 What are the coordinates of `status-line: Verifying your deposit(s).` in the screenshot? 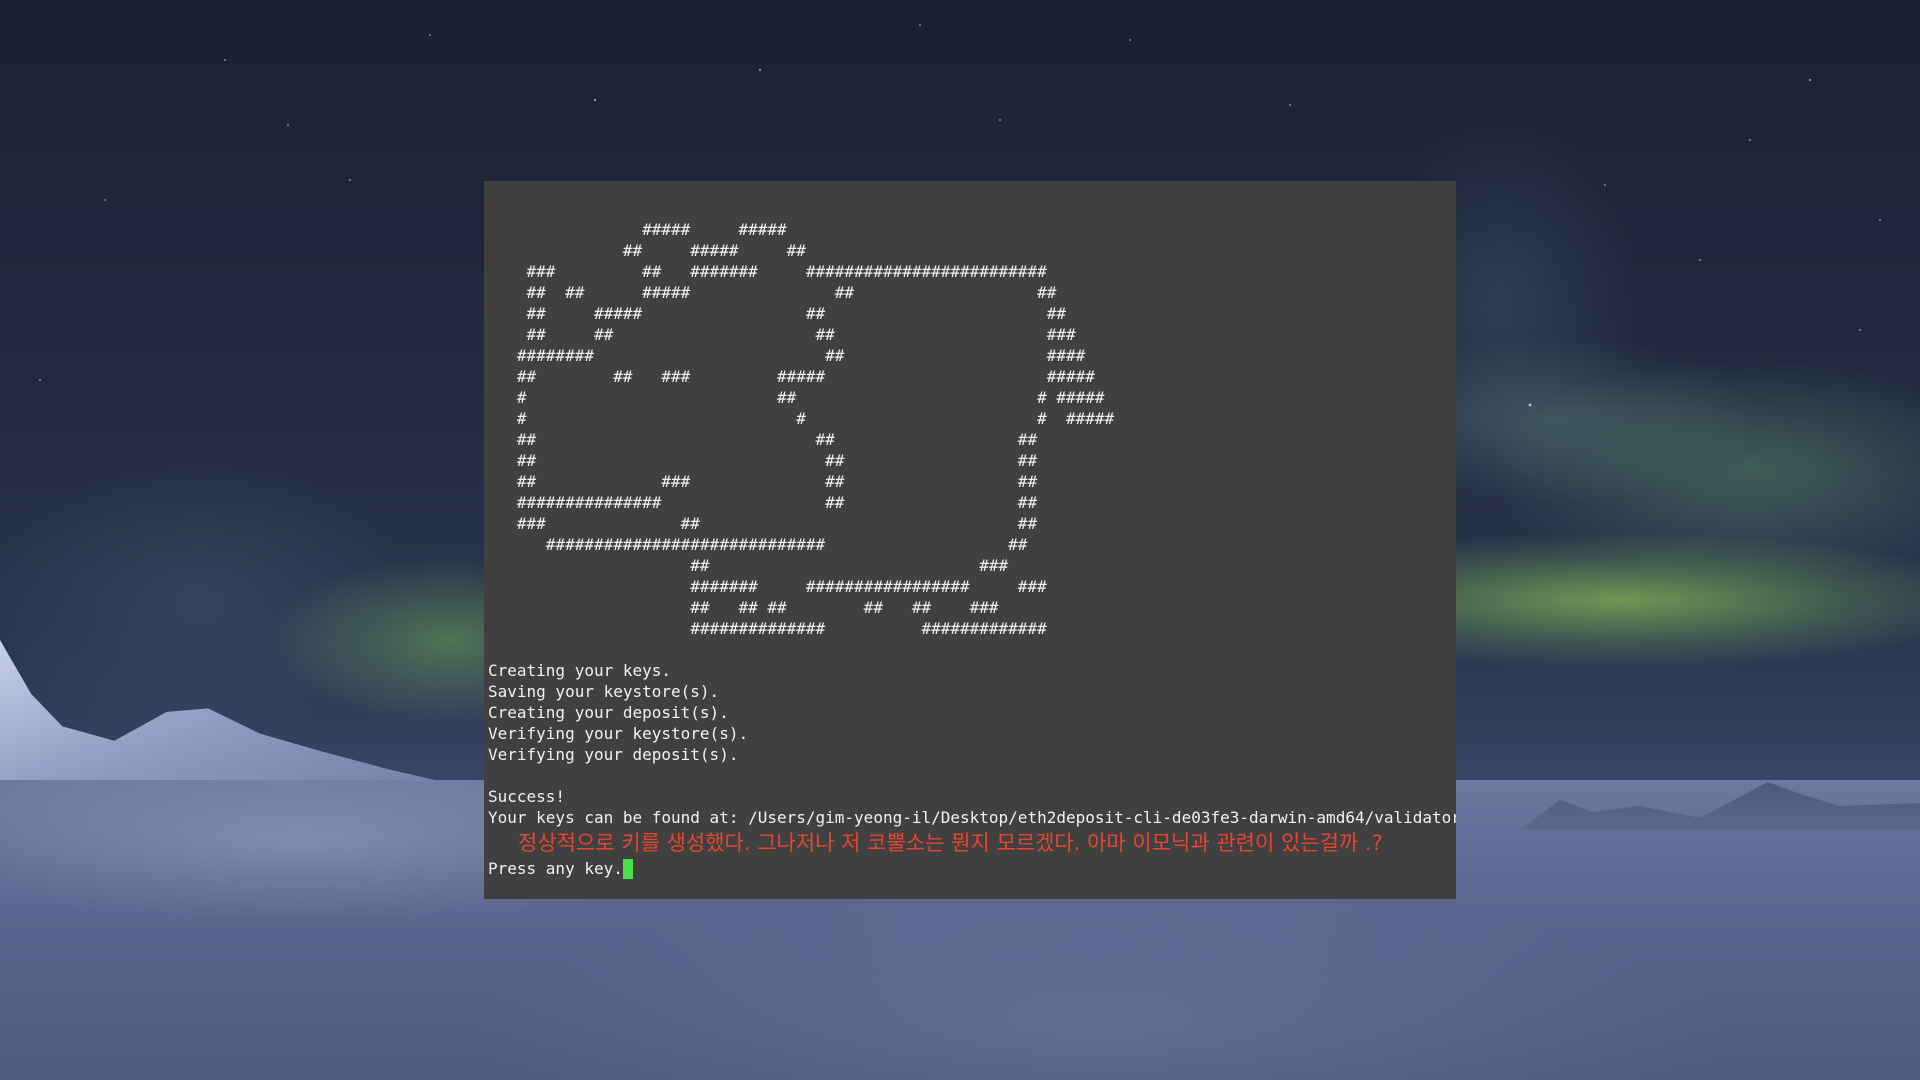 It's located at (613, 754).